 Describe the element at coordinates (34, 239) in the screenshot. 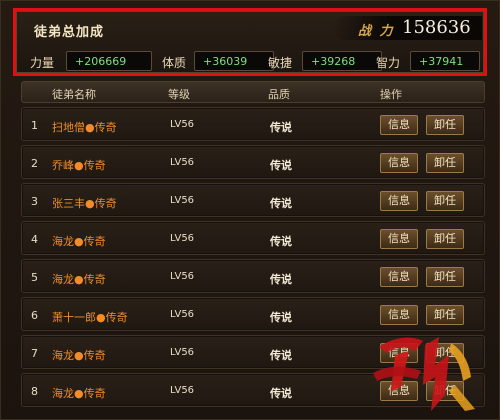

I see `row-index: 4` at that location.